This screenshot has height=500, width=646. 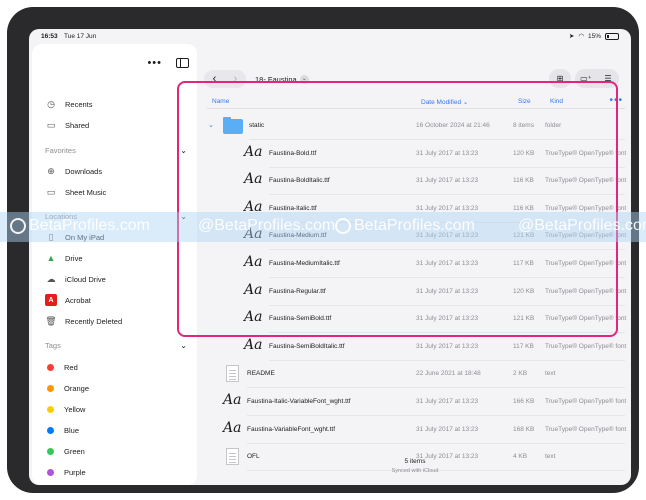 I want to click on file-kind: TrueType® OpenType® font, so click(x=586, y=208).